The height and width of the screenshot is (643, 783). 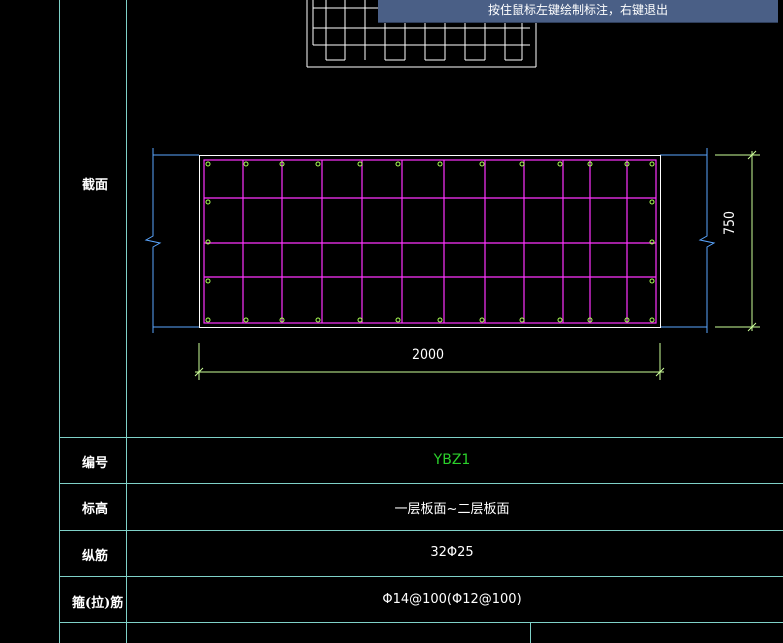 What do you see at coordinates (578, 11) in the screenshot?
I see `status-tooltip: 按住鼠标左键绘制标注，右键退出` at bounding box center [578, 11].